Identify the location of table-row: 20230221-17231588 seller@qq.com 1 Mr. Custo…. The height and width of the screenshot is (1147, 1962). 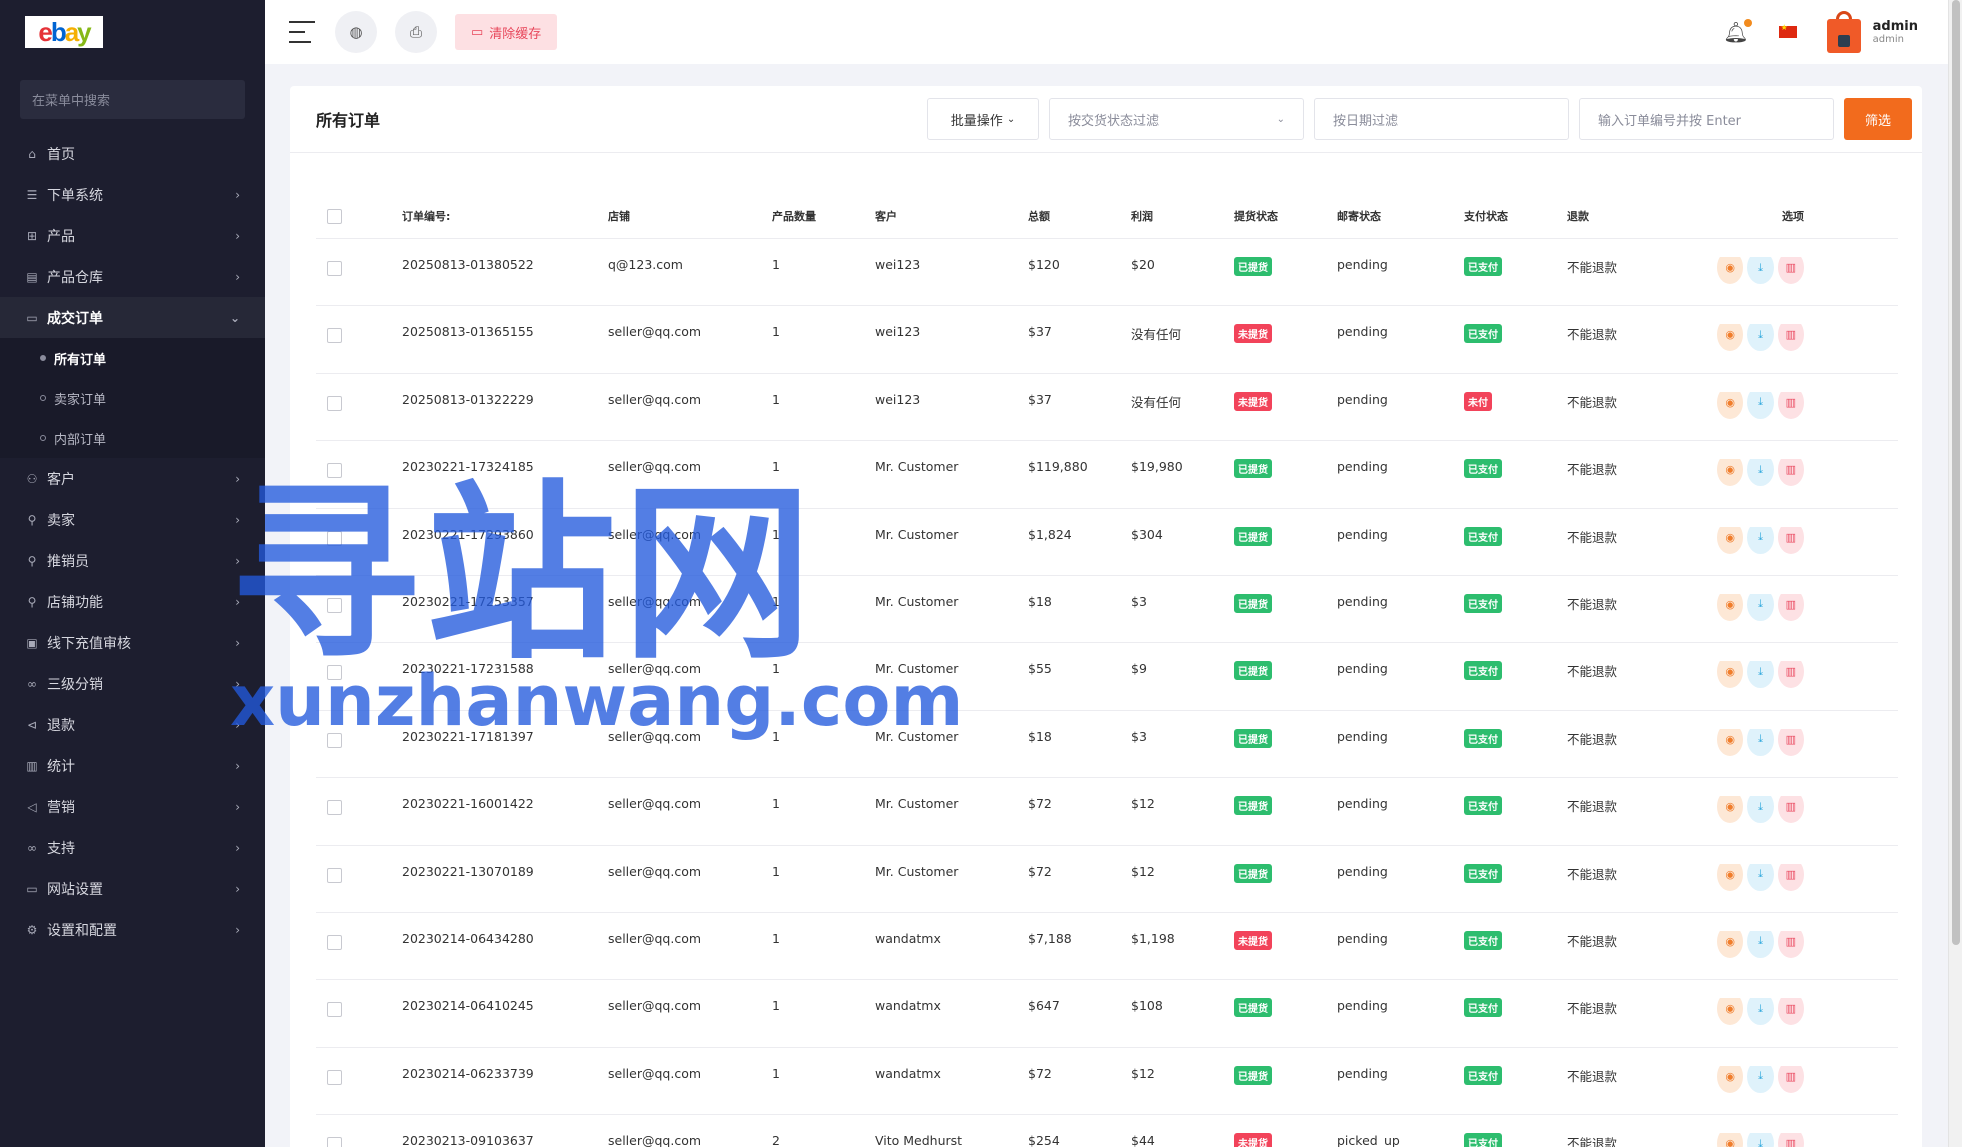
(1107, 677).